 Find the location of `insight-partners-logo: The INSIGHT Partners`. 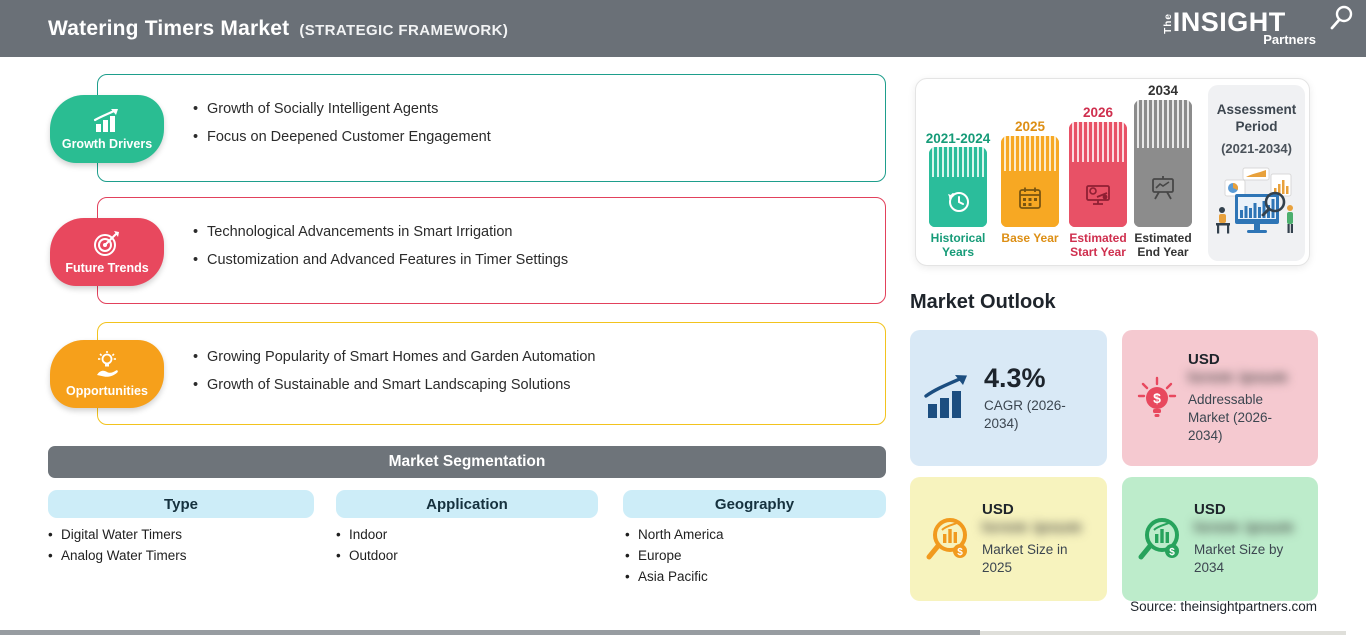

insight-partners-logo: The INSIGHT Partners is located at coordinates (1255, 26).